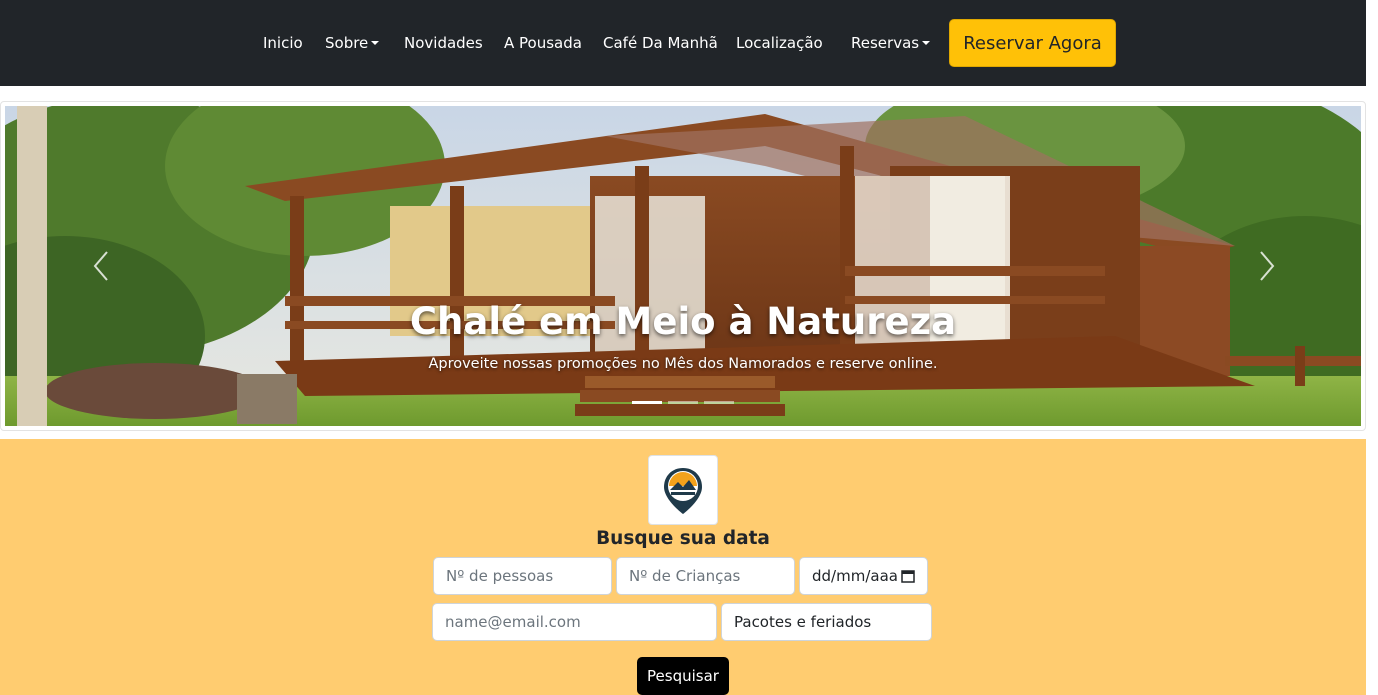  I want to click on children-count-input, so click(705, 576).